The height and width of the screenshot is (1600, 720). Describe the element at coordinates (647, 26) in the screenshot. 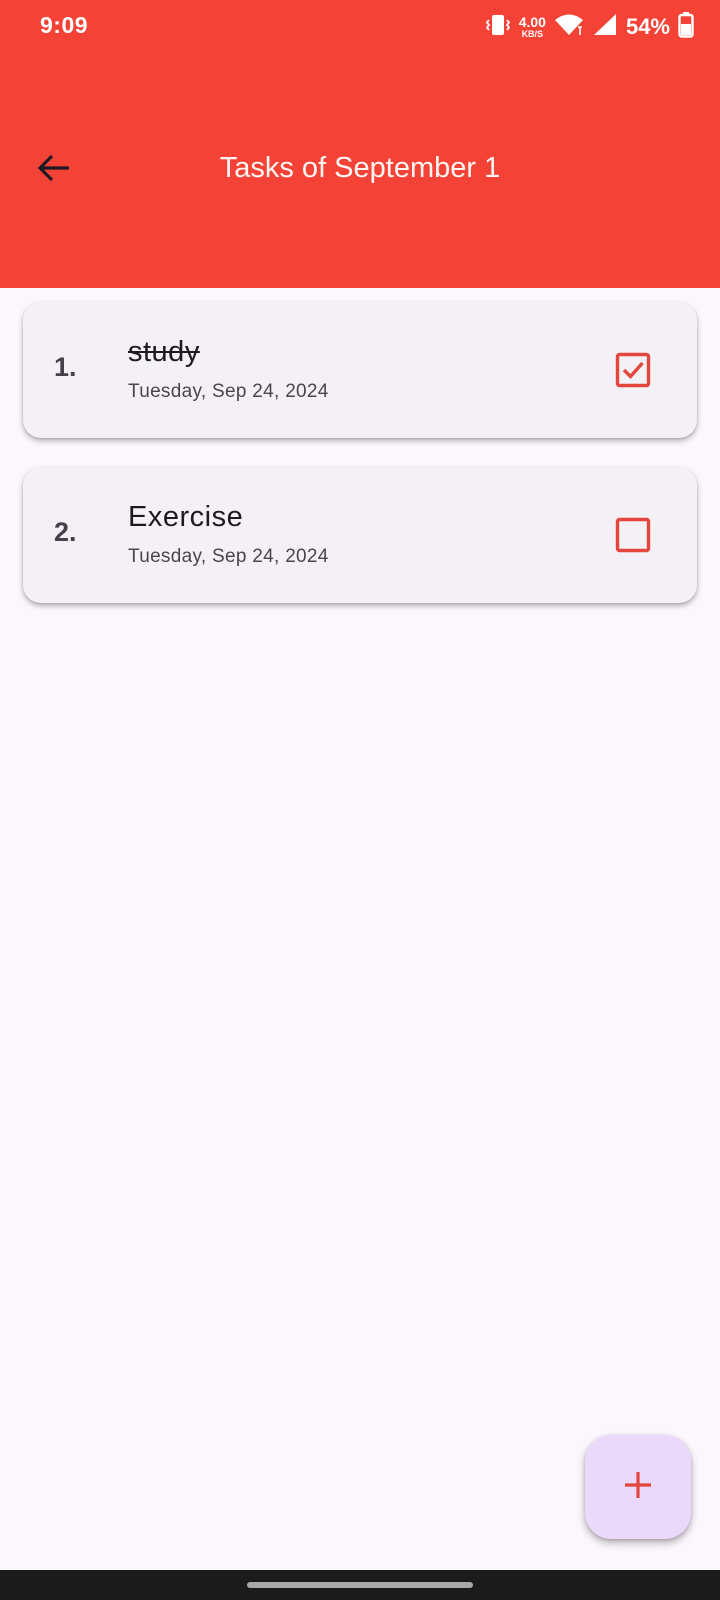

I see `battery-percent: 54%` at that location.